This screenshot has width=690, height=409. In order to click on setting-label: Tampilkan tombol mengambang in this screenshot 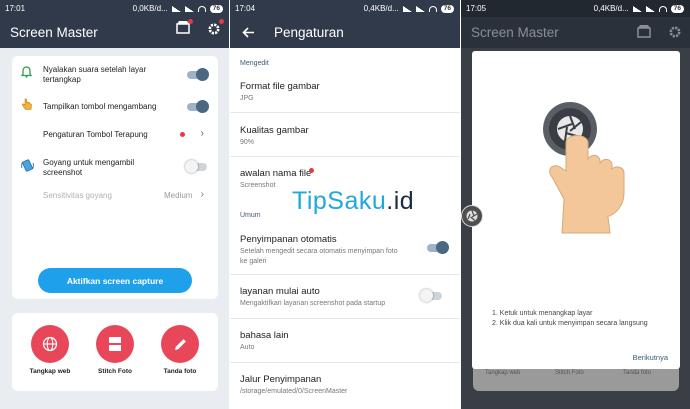, I will do `click(100, 106)`.